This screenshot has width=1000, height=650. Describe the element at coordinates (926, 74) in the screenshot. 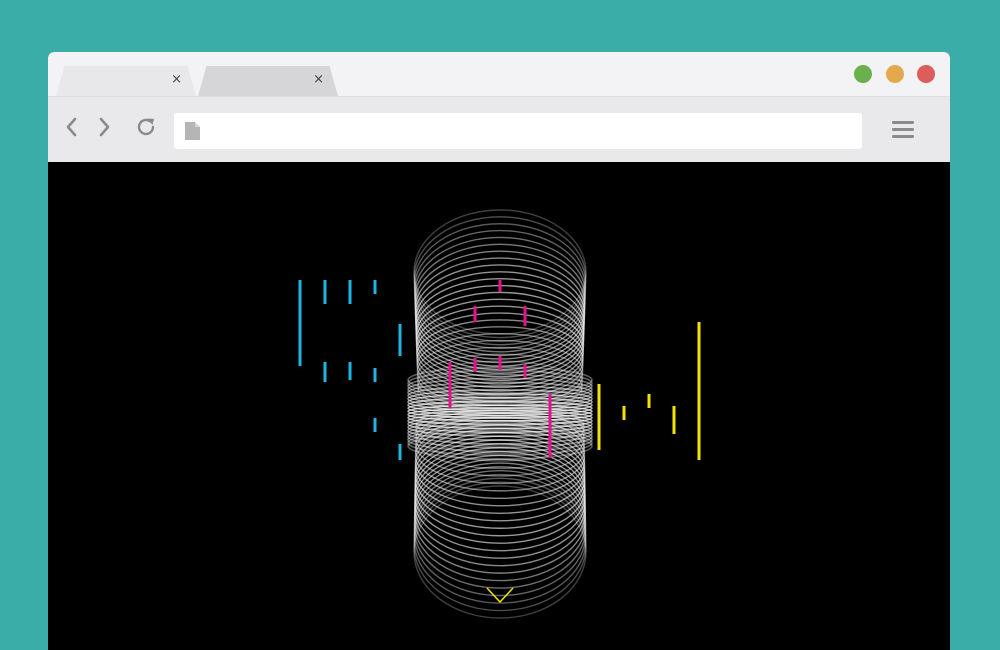

I see `close-window-button` at that location.